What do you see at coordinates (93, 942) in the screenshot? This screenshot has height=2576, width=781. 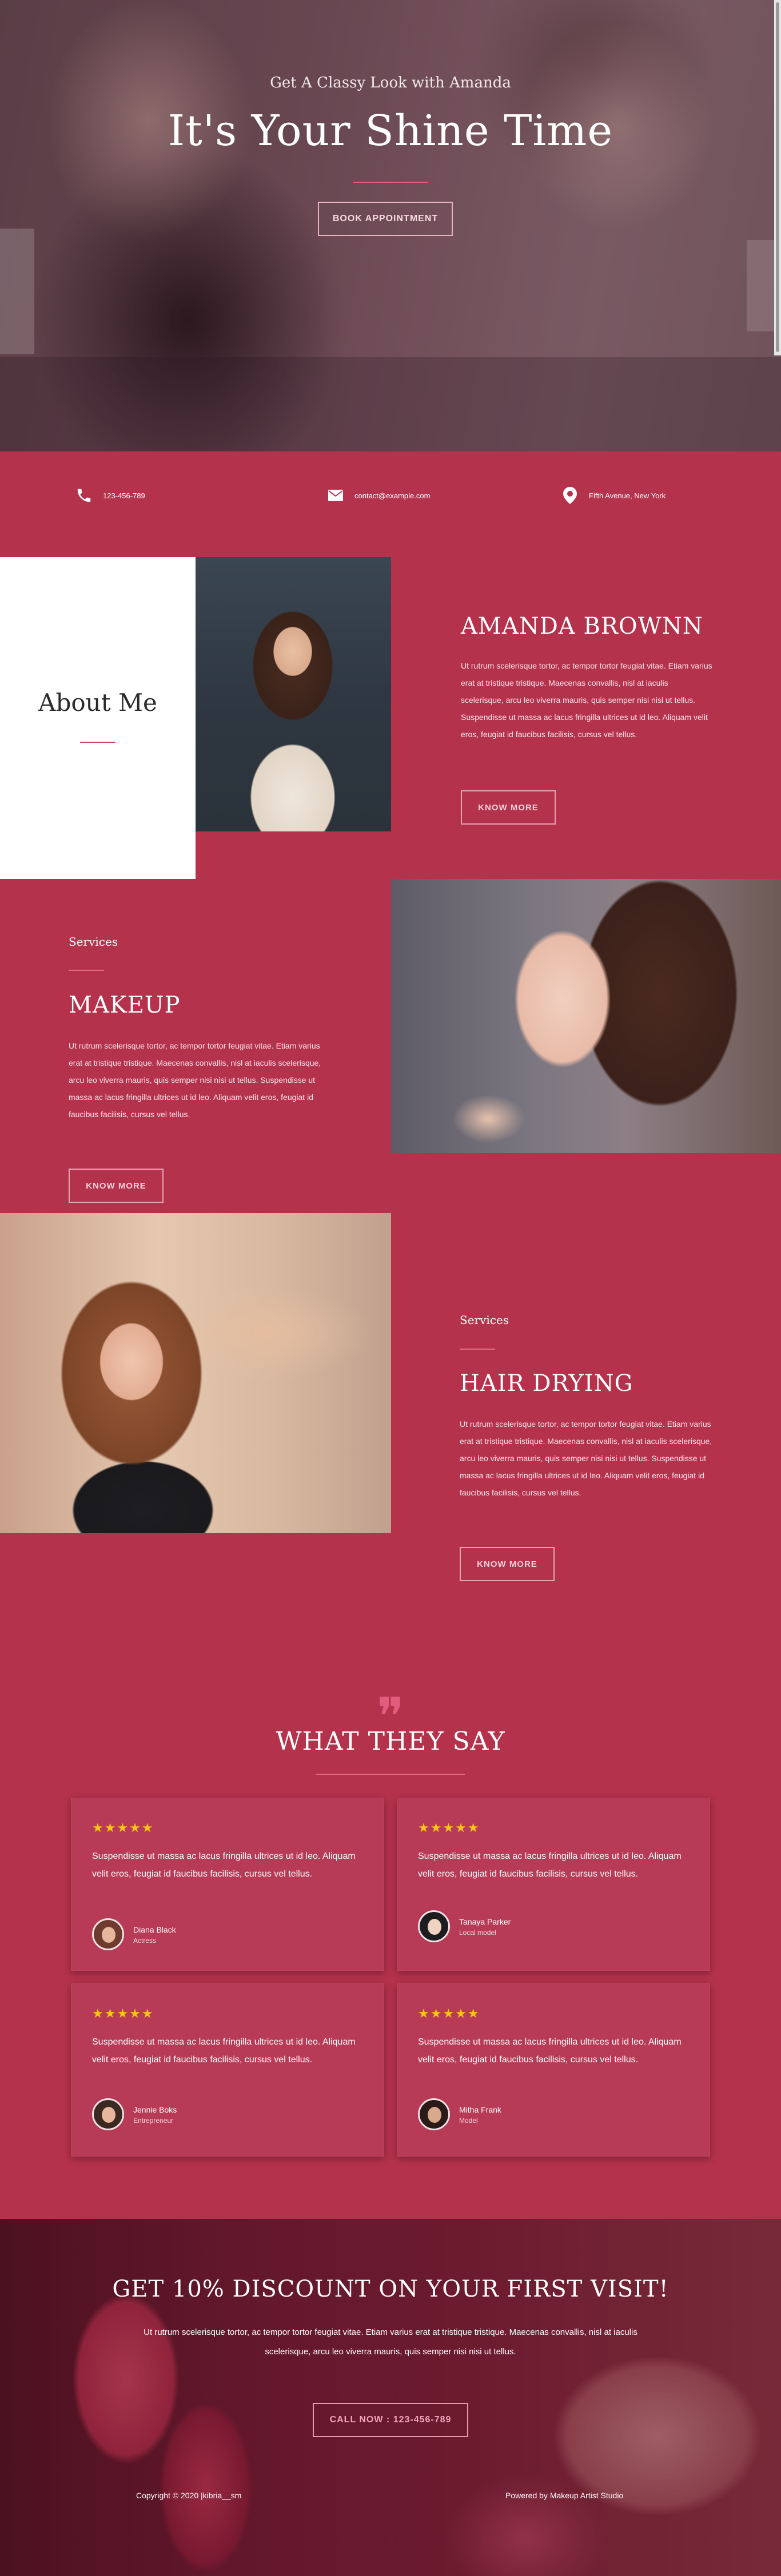 I see `makeup-services-label: Services` at bounding box center [93, 942].